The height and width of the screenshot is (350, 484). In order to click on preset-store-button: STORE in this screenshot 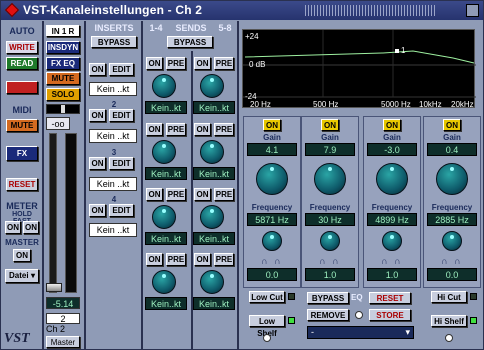, I will do `click(390, 315)`.